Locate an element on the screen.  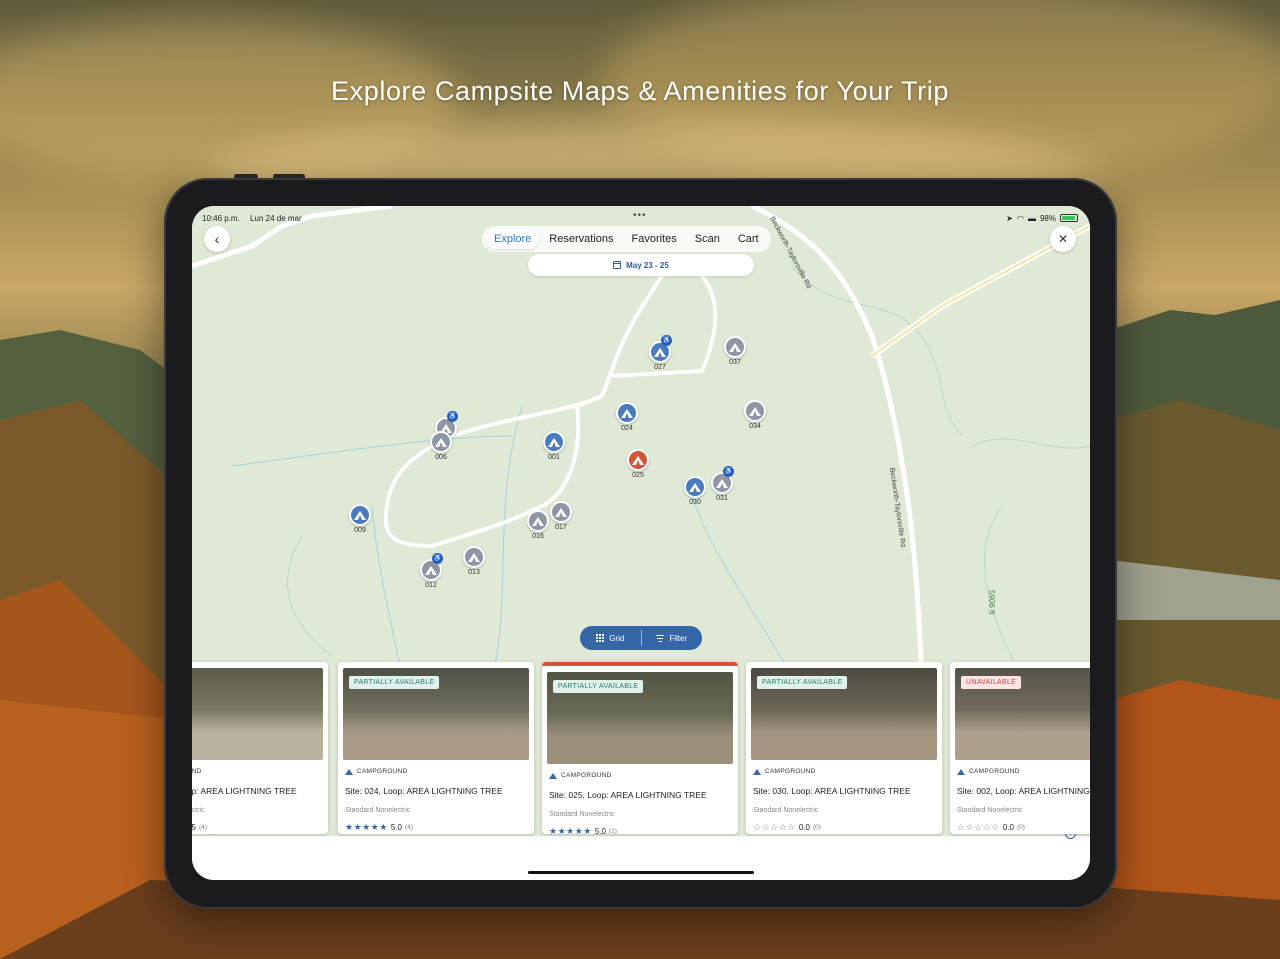
rating-count: (1) is located at coordinates (612, 831).